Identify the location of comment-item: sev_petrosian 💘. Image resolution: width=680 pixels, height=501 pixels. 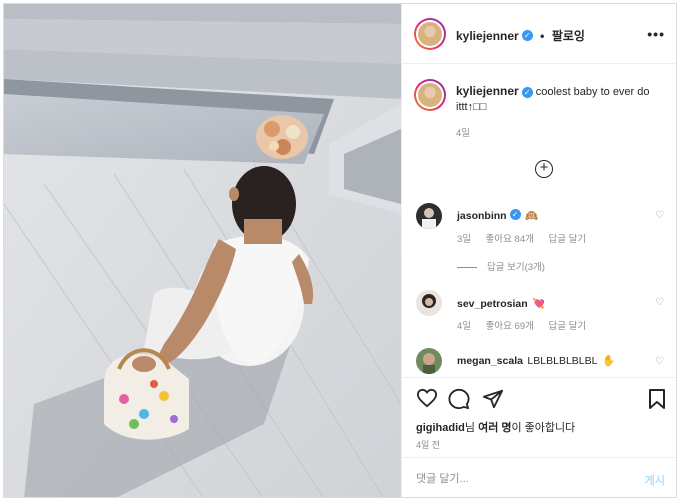
(501, 303).